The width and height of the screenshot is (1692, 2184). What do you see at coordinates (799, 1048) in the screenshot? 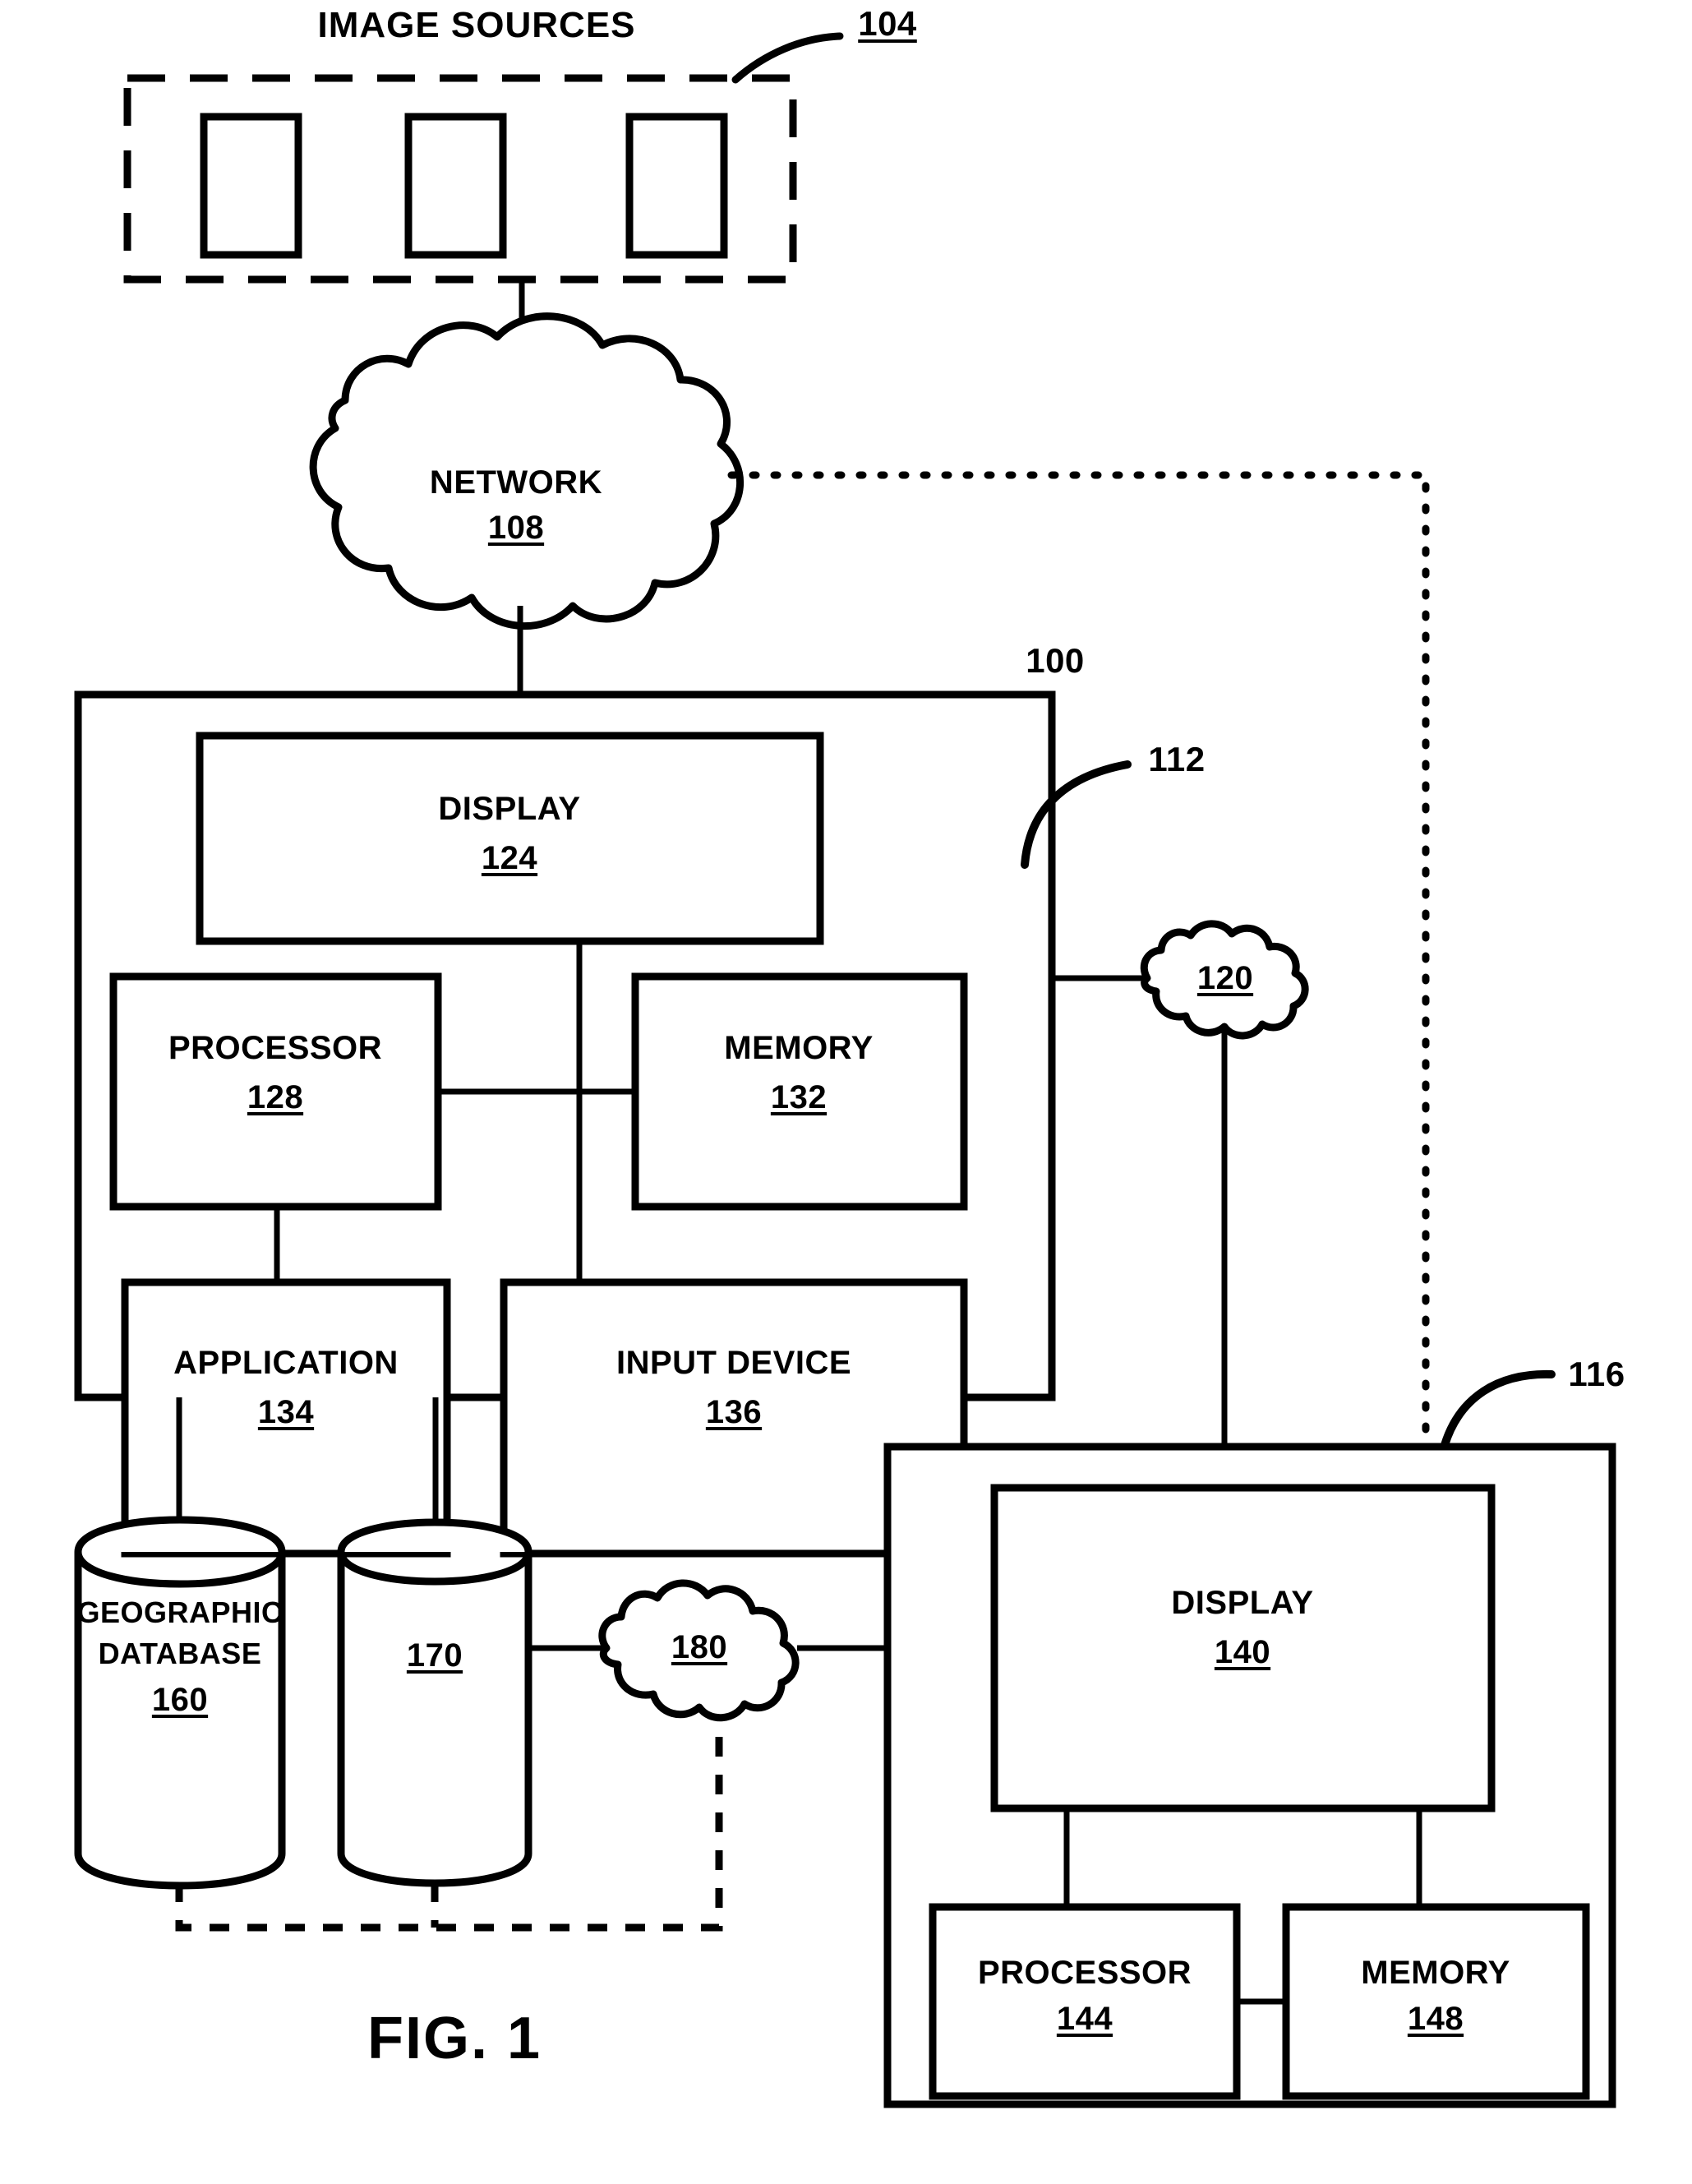
I see `memory-132-label: MEMORY` at bounding box center [799, 1048].